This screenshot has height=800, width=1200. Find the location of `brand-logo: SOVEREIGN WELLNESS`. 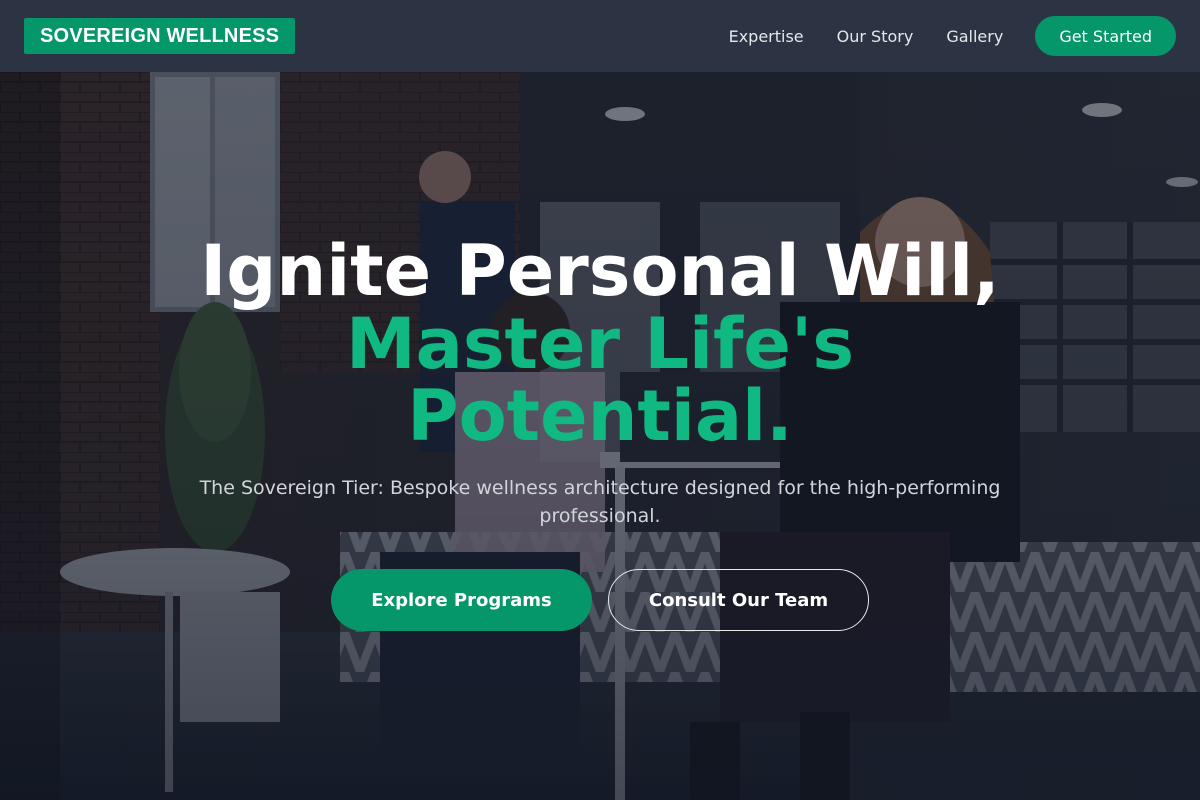

brand-logo: SOVEREIGN WELLNESS is located at coordinates (160, 36).